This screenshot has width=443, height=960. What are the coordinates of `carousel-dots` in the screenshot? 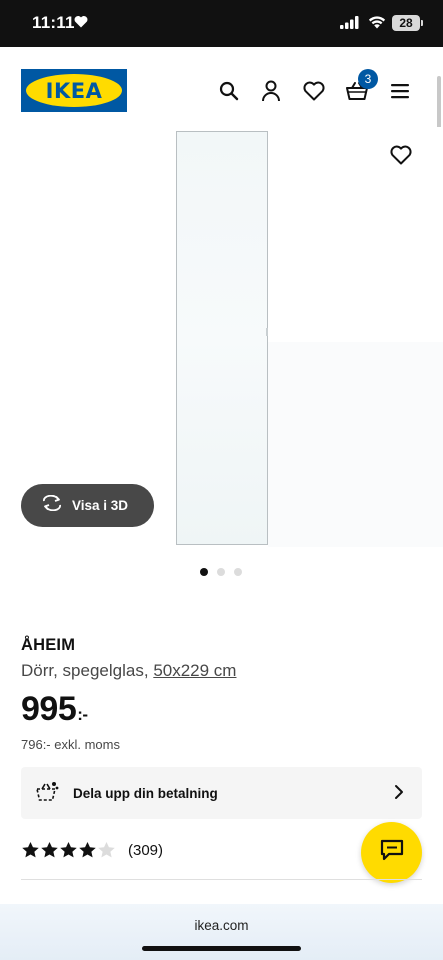 It's located at (221, 572).